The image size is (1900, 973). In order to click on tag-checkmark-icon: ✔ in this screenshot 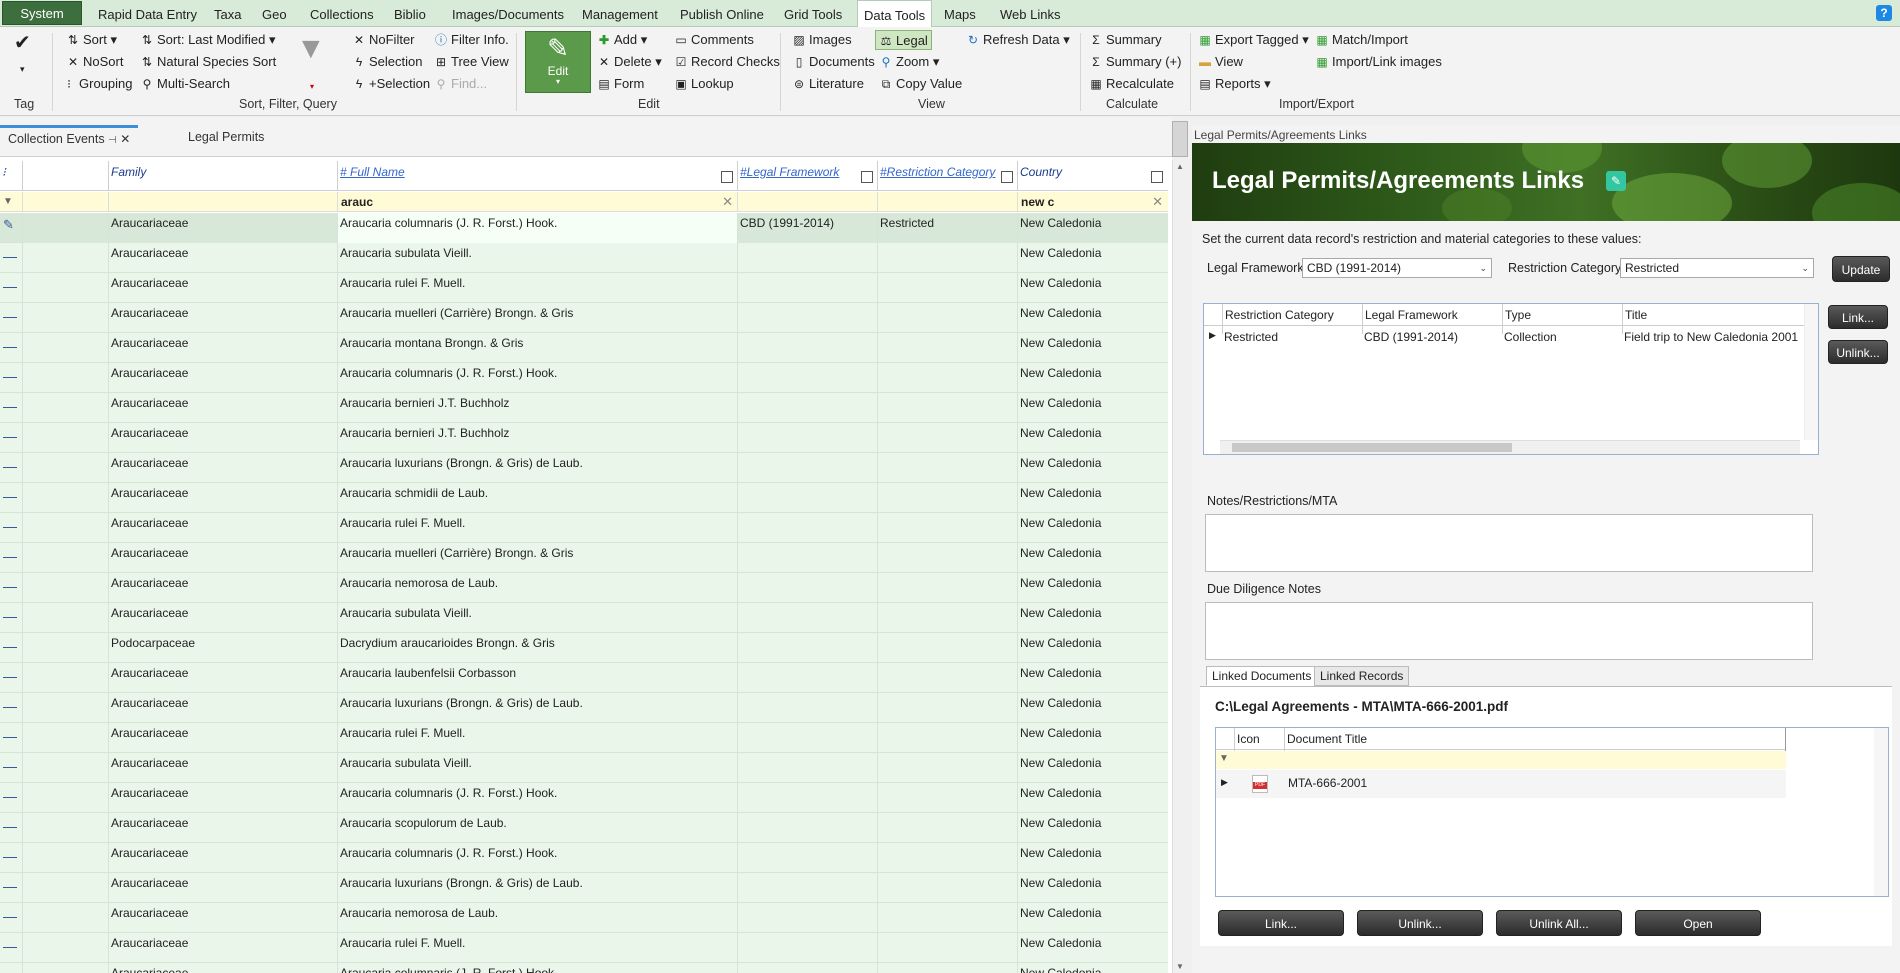, I will do `click(22, 43)`.